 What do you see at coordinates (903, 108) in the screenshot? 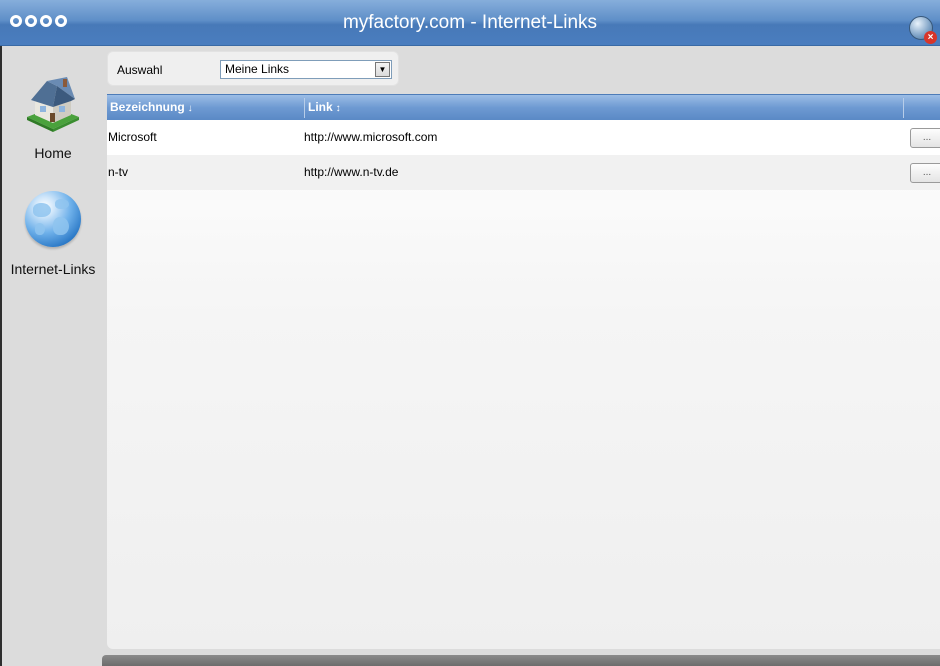
I see `column-divider` at bounding box center [903, 108].